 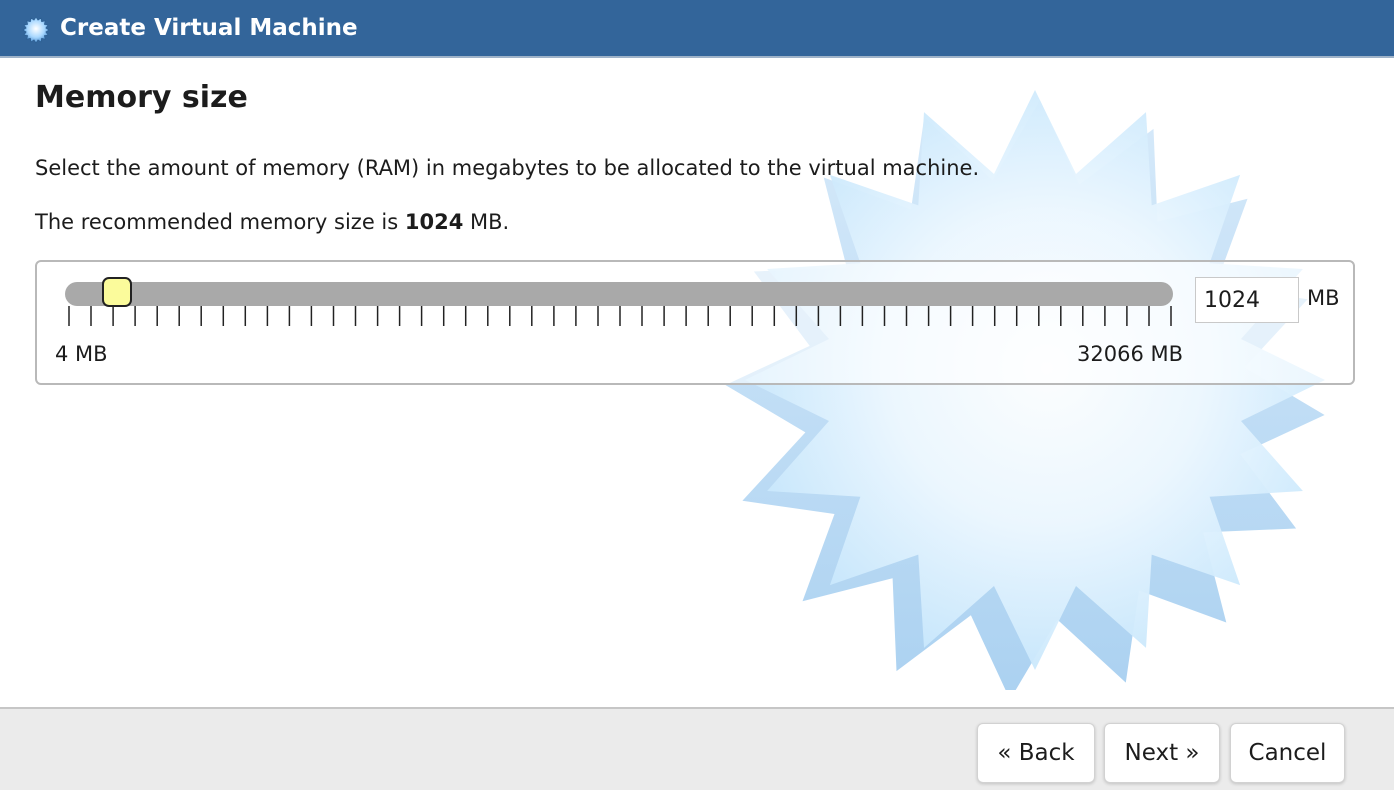 I want to click on recommend-prefix: The recommended memory size is, so click(x=220, y=222).